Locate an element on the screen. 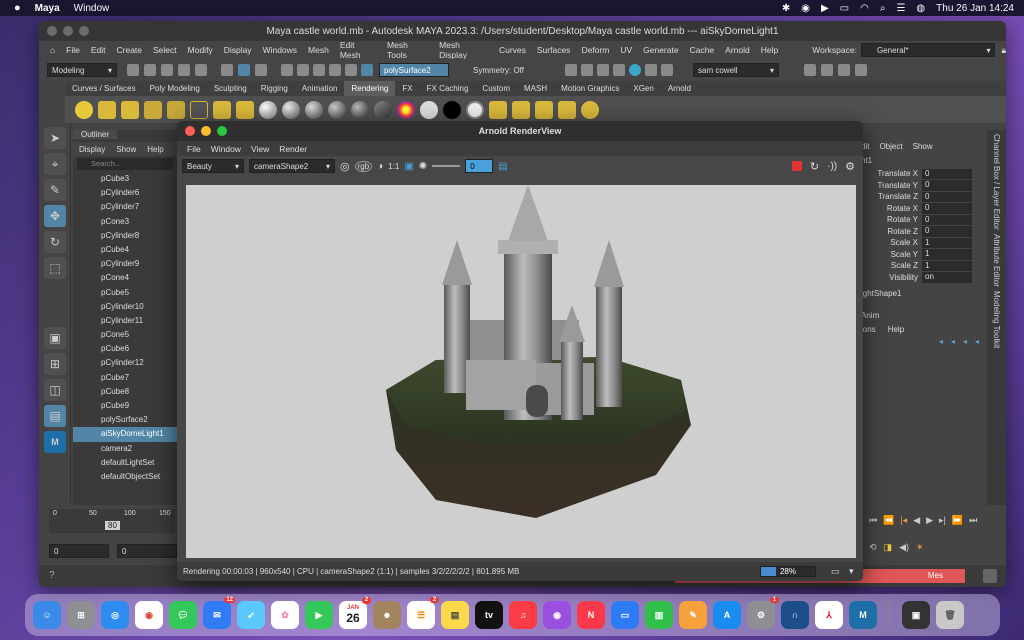  exposure-icon: ✺ is located at coordinates (423, 166).